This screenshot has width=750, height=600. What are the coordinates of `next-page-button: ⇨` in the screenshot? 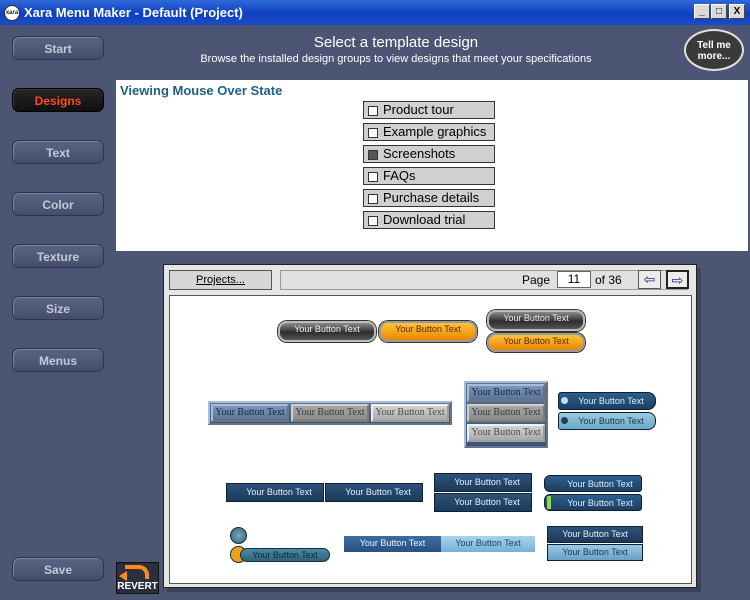 It's located at (677, 279).